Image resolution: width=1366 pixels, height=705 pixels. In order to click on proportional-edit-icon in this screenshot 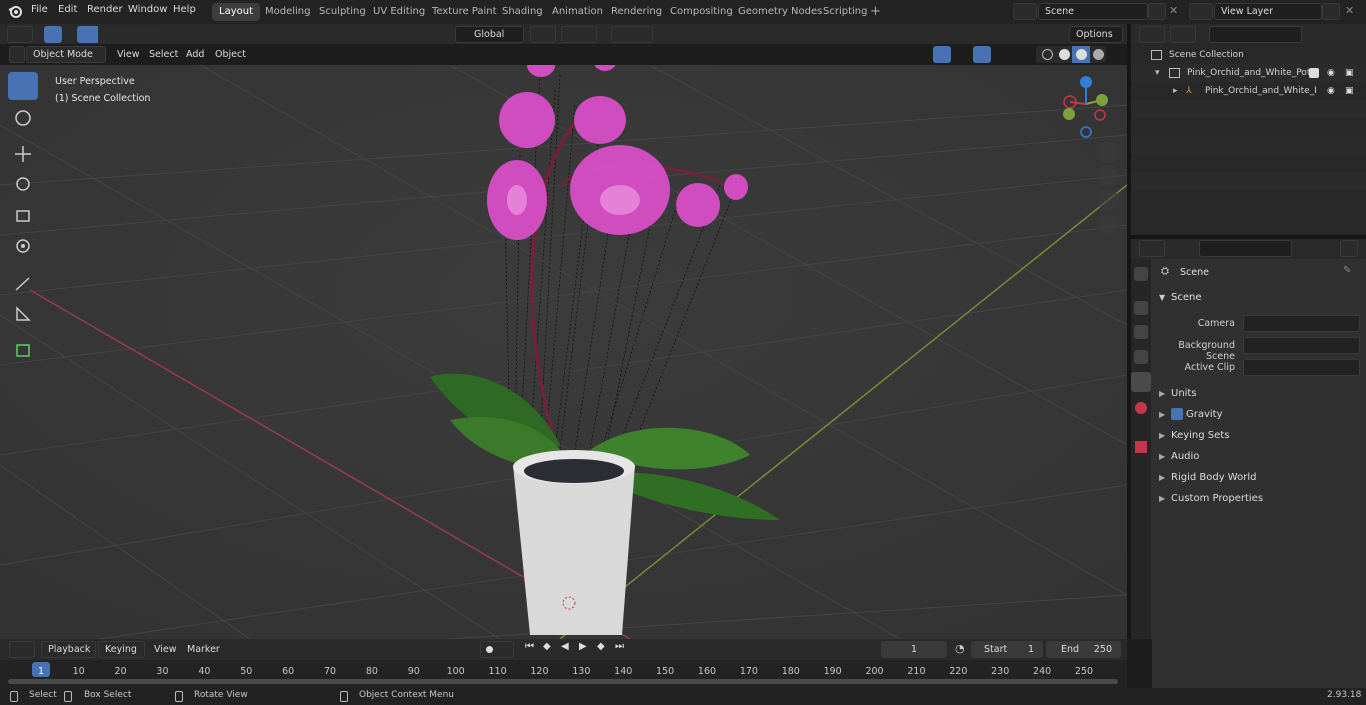, I will do `click(632, 34)`.